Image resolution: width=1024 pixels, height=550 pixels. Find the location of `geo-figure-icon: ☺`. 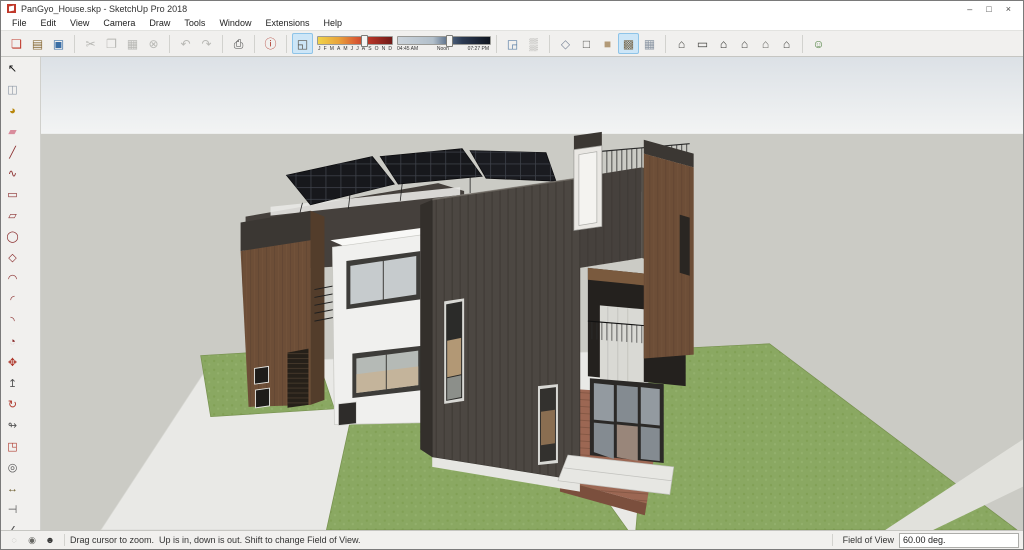

geo-figure-icon: ☺ is located at coordinates (818, 43).